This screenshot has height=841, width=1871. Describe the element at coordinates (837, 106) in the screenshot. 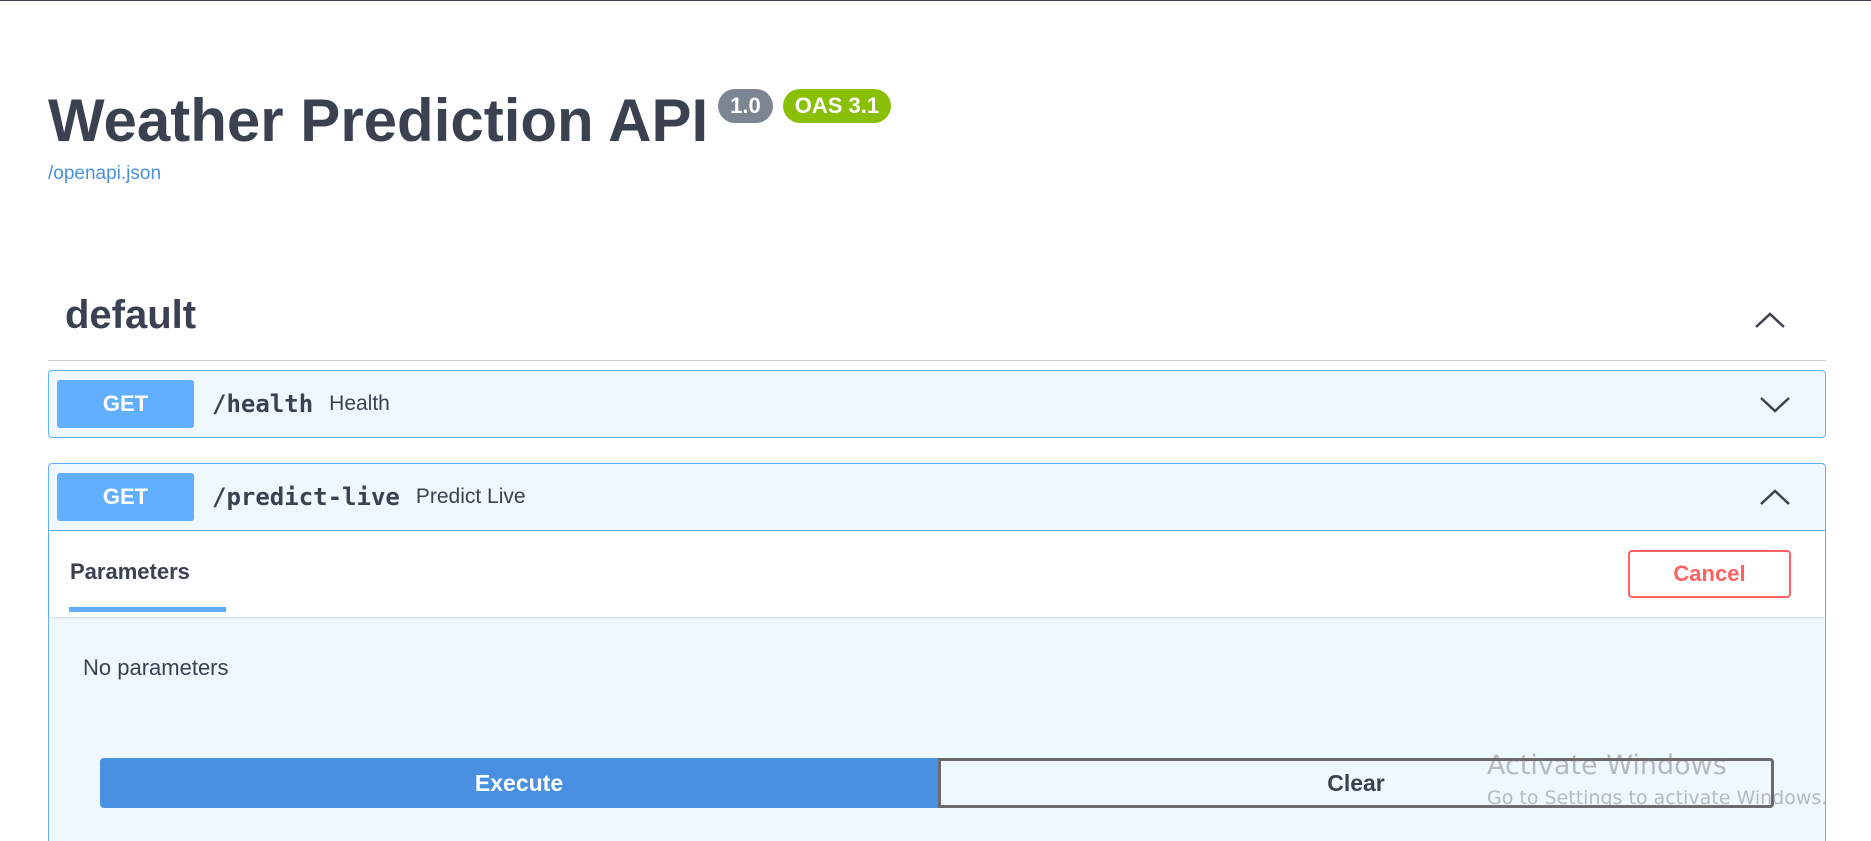

I see `oas-version-badge: OAS 3.1` at that location.